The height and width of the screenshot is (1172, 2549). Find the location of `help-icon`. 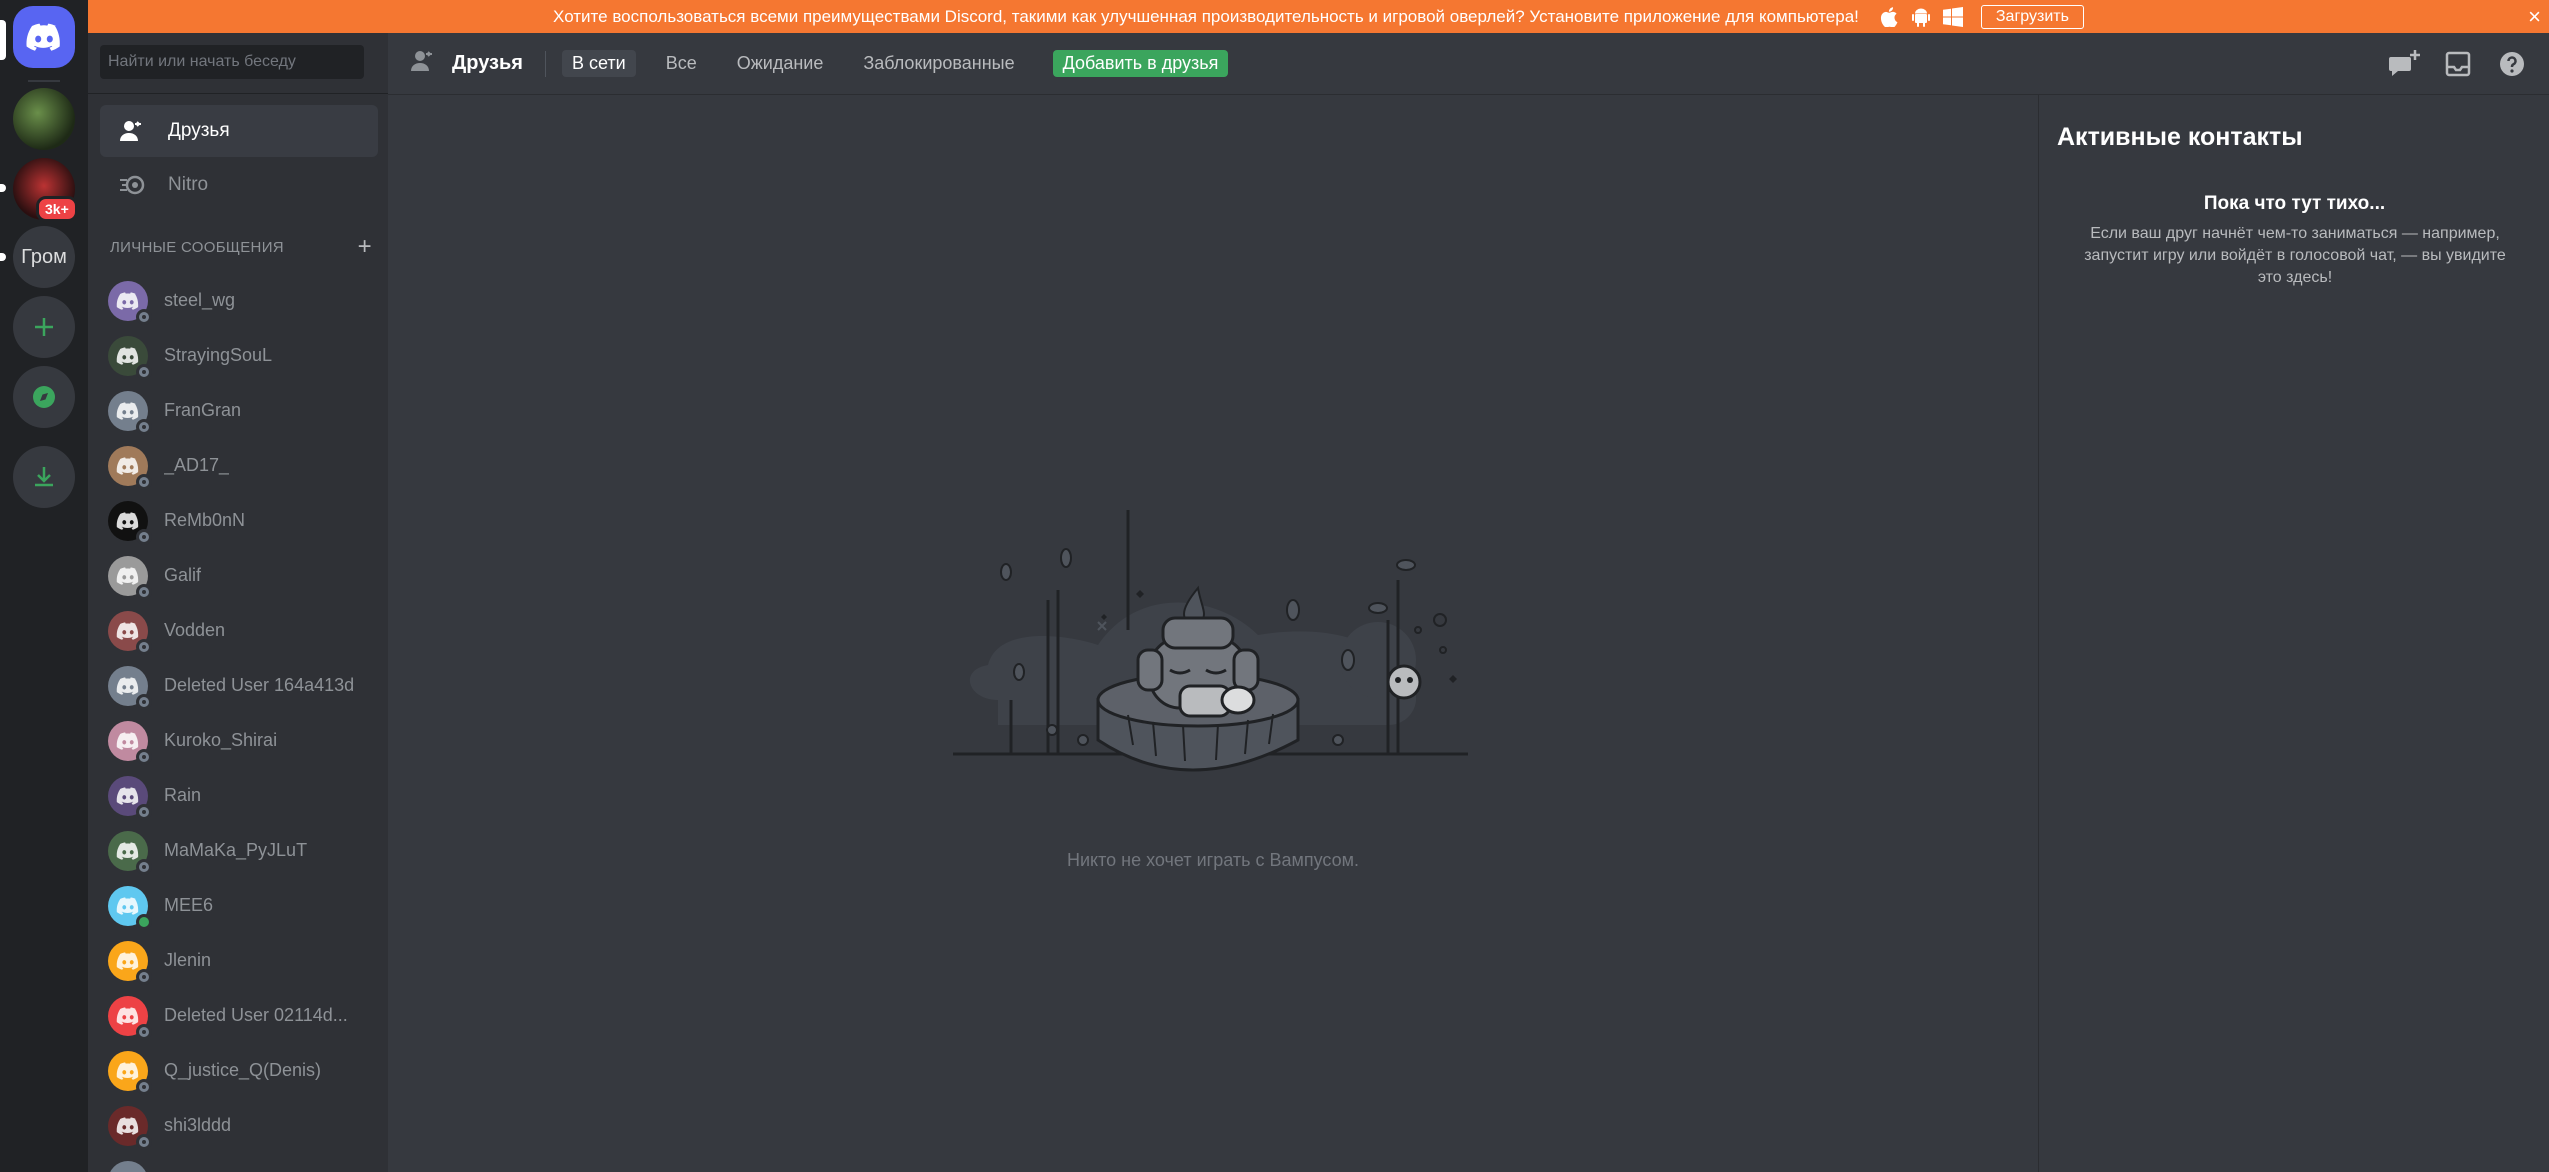

help-icon is located at coordinates (2512, 64).